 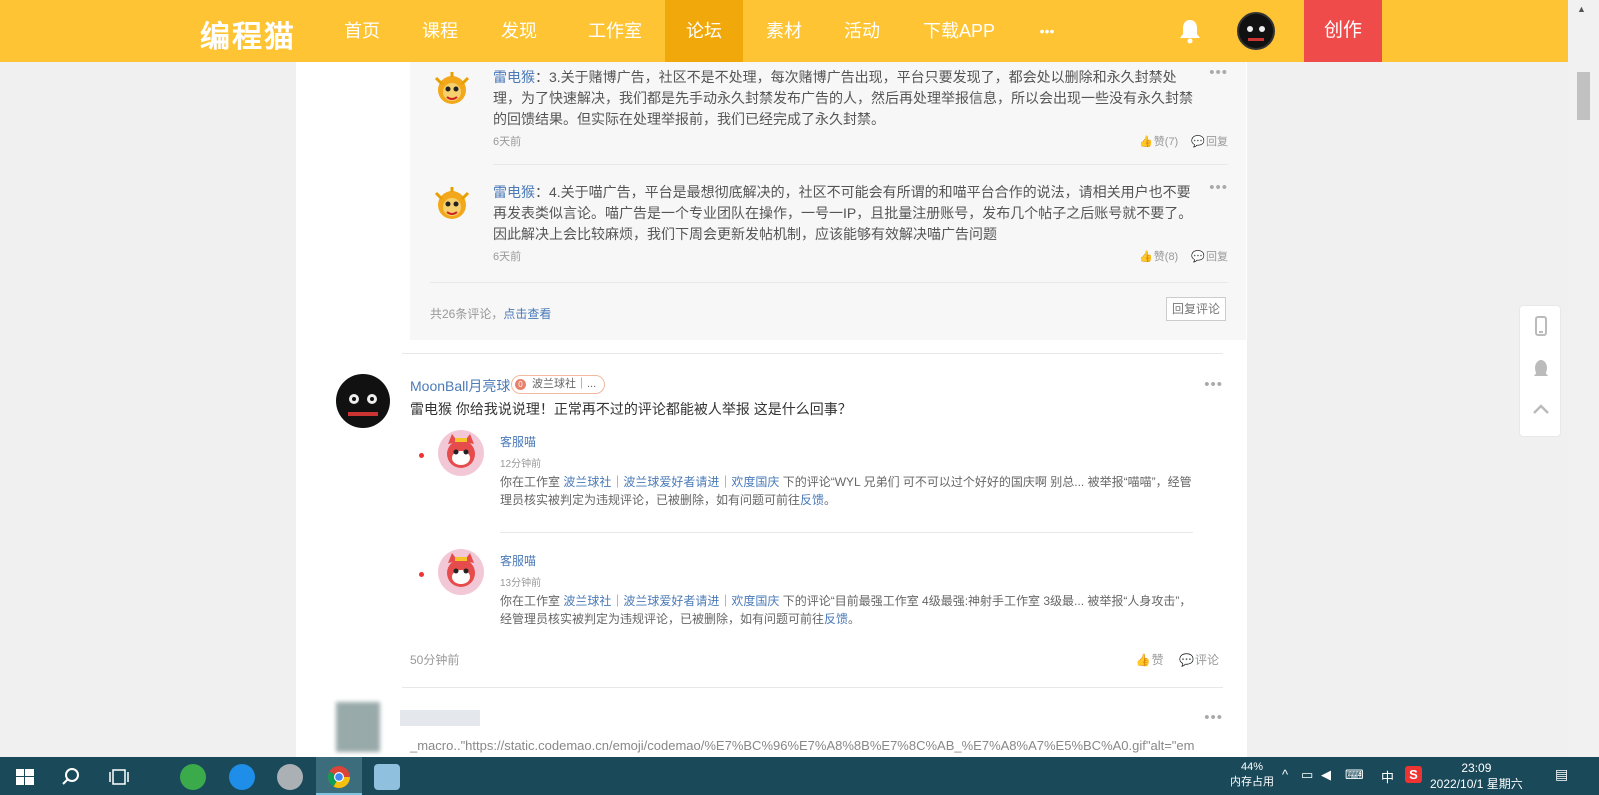 What do you see at coordinates (1196, 309) in the screenshot?
I see `reply-comment-button: 回复评论` at bounding box center [1196, 309].